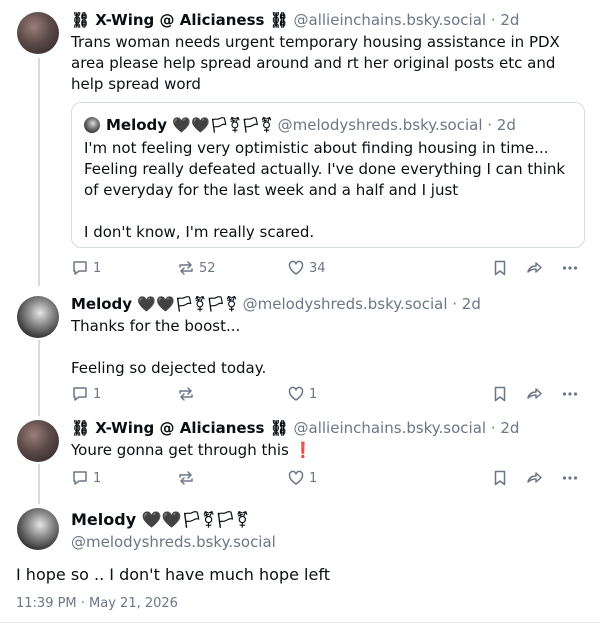 The height and width of the screenshot is (628, 600). What do you see at coordinates (97, 603) in the screenshot?
I see `post-timestamp: 11:39 PM · May 21, 2026` at bounding box center [97, 603].